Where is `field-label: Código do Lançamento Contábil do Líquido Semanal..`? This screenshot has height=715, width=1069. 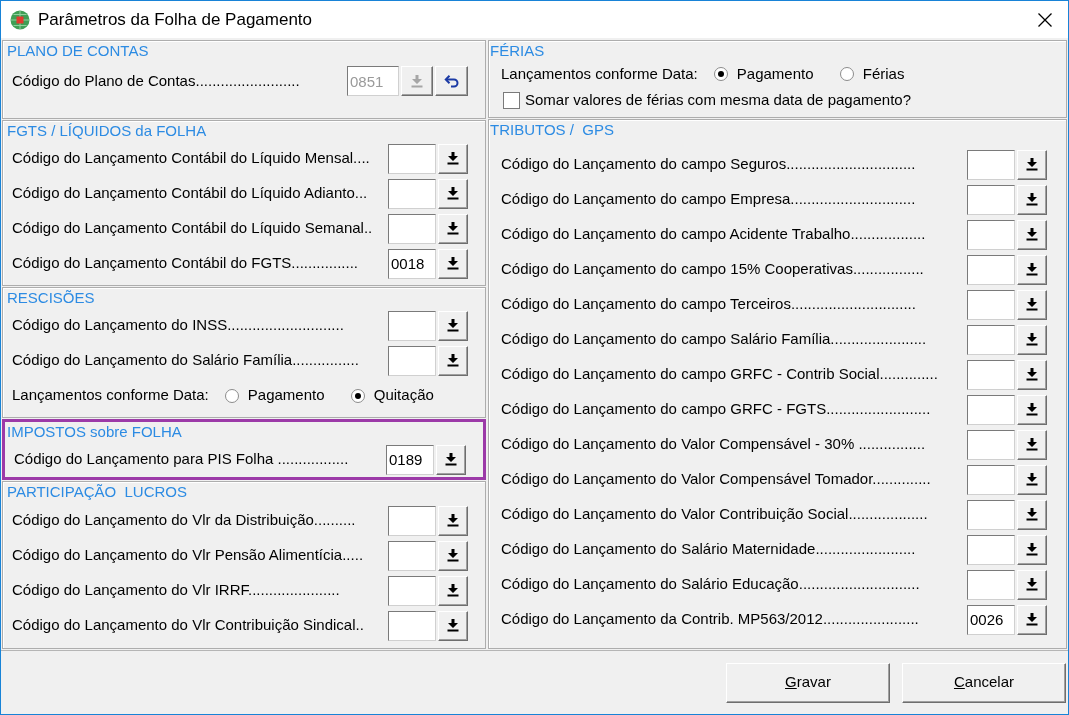 field-label: Código do Lançamento Contábil do Líquido Semanal.. is located at coordinates (193, 228).